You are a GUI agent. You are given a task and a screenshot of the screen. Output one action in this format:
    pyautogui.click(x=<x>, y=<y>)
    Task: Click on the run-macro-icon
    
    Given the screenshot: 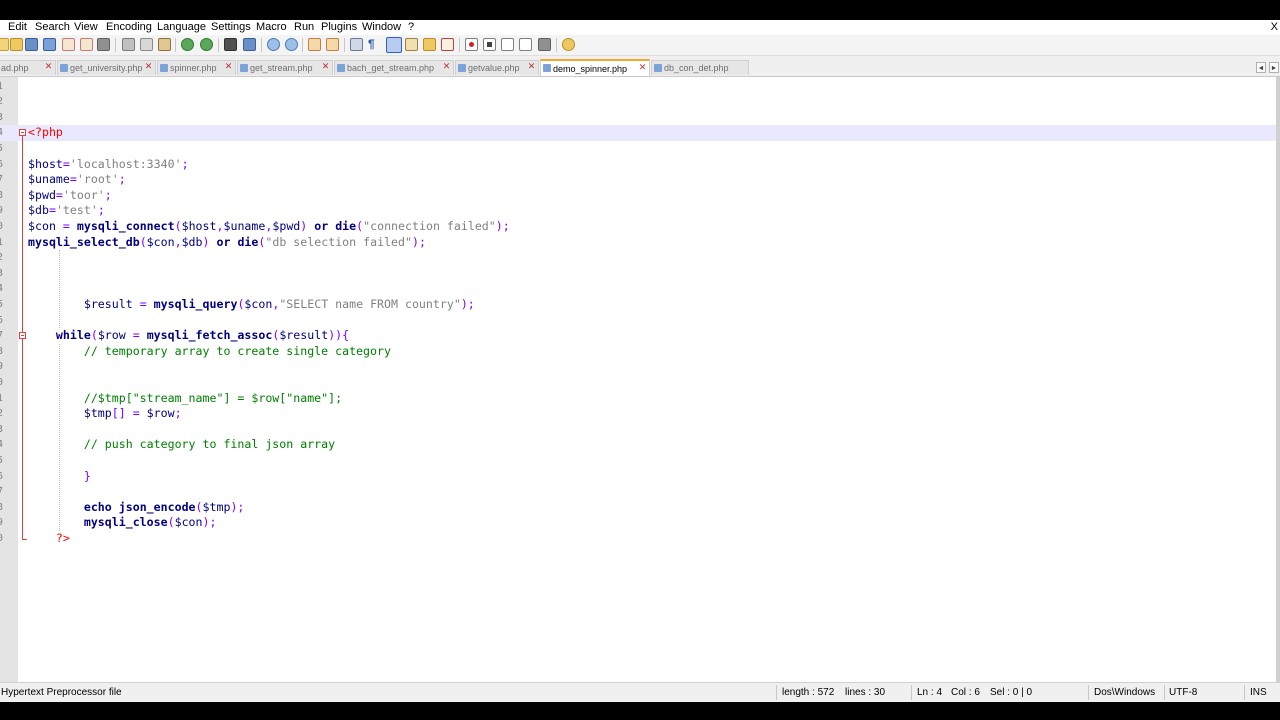 What is the action you would take?
    pyautogui.click(x=525, y=44)
    